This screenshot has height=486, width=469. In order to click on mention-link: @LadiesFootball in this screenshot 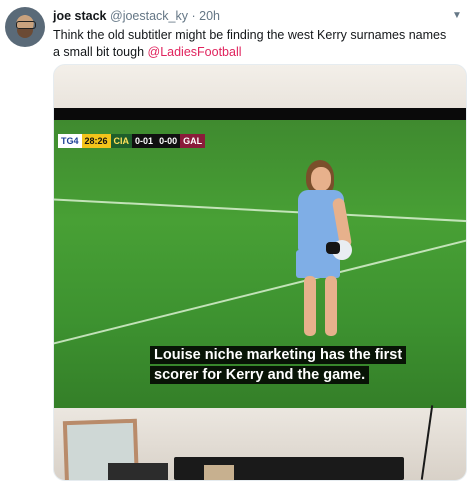, I will do `click(195, 52)`.